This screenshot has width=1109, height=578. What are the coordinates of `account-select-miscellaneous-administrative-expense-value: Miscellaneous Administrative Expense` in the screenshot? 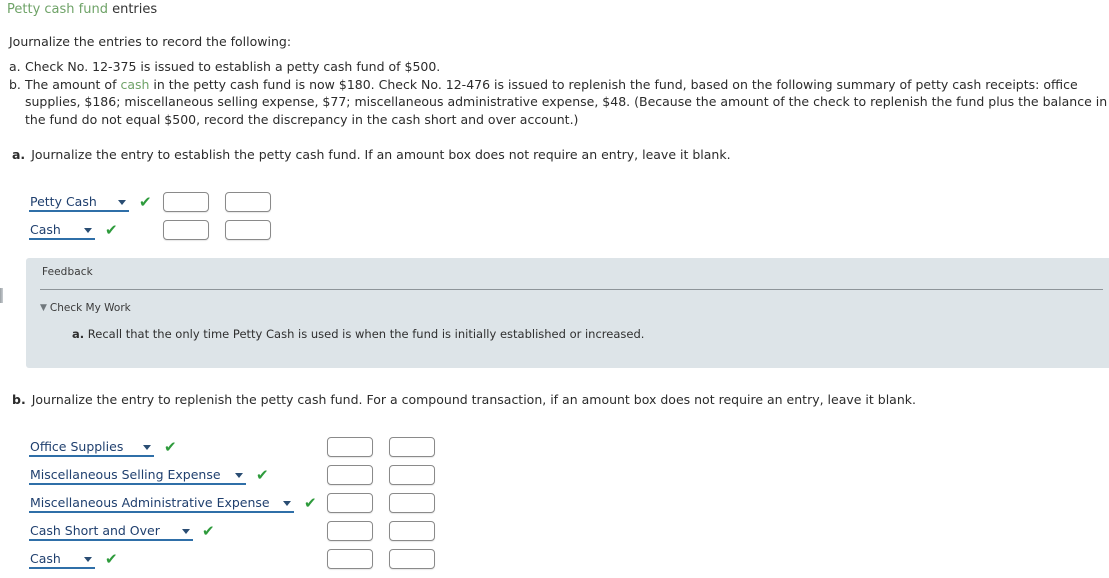 It's located at (150, 502).